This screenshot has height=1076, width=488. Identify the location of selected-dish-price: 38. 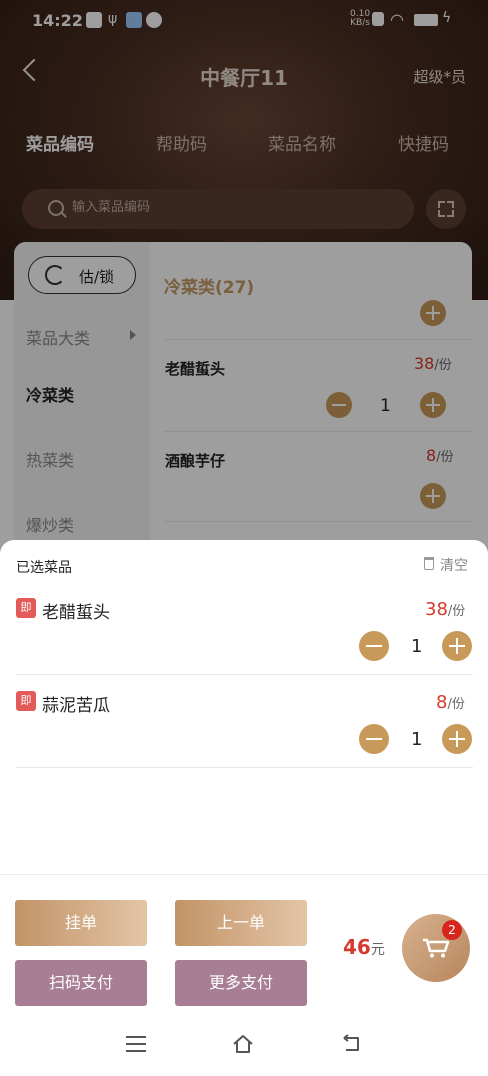
(436, 609).